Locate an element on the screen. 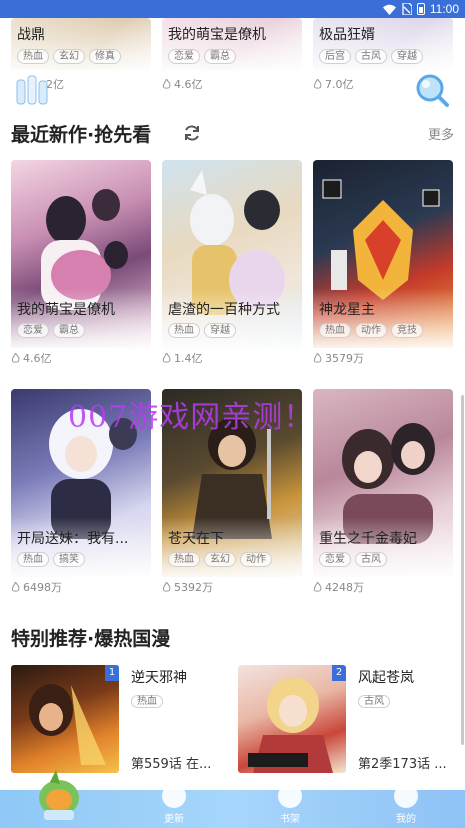 The width and height of the screenshot is (465, 828). comic-tags: 后宫 古风 穿越 is located at coordinates (371, 56).